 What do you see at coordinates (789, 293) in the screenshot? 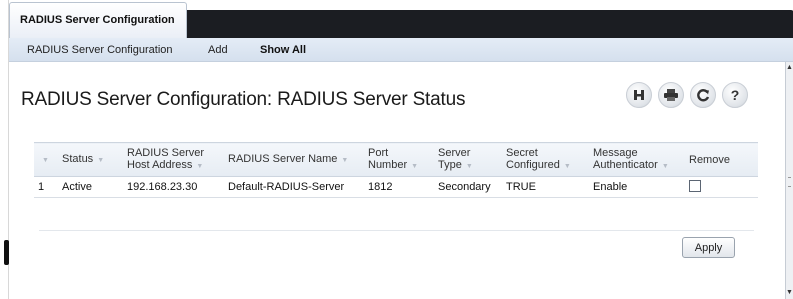
I see `scroll-down-arrow-icon: ▼` at bounding box center [789, 293].